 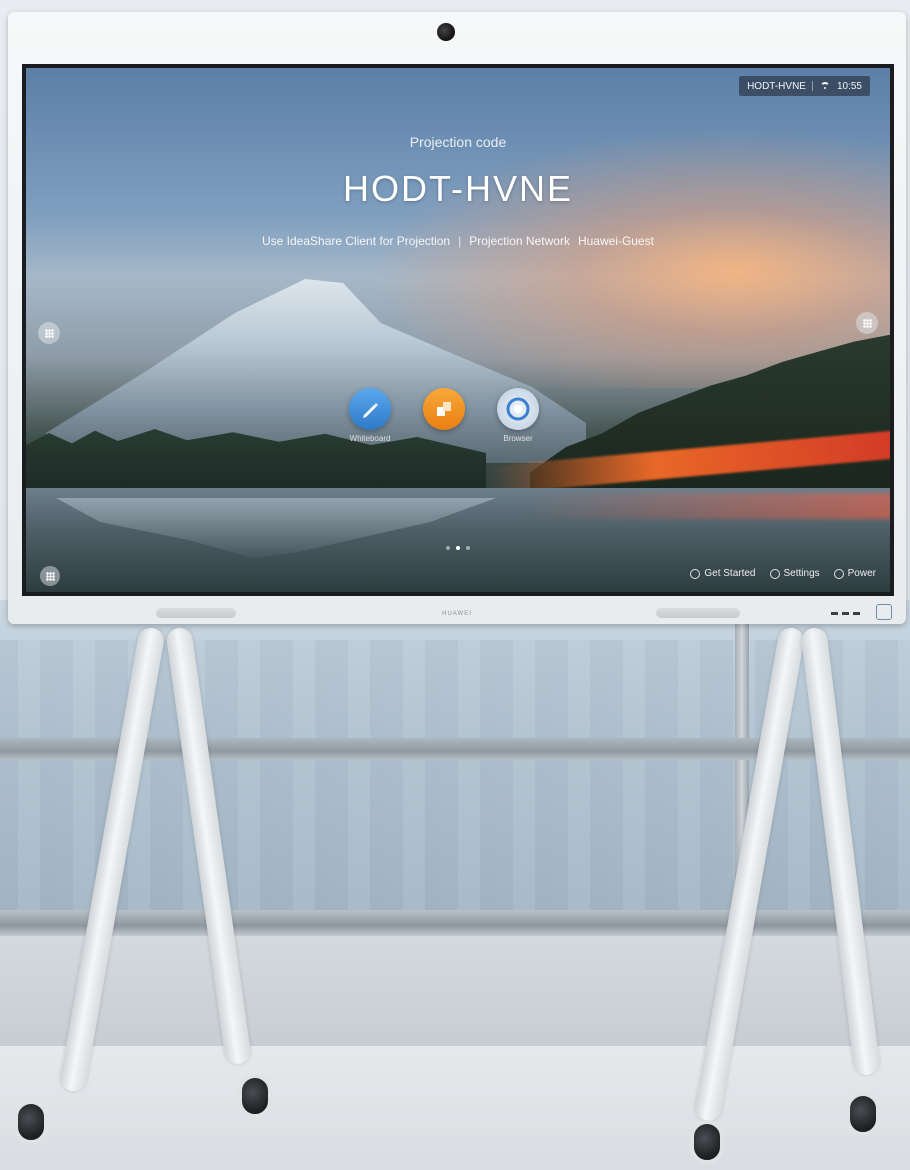 I want to click on page-dot-active, so click(x=458, y=548).